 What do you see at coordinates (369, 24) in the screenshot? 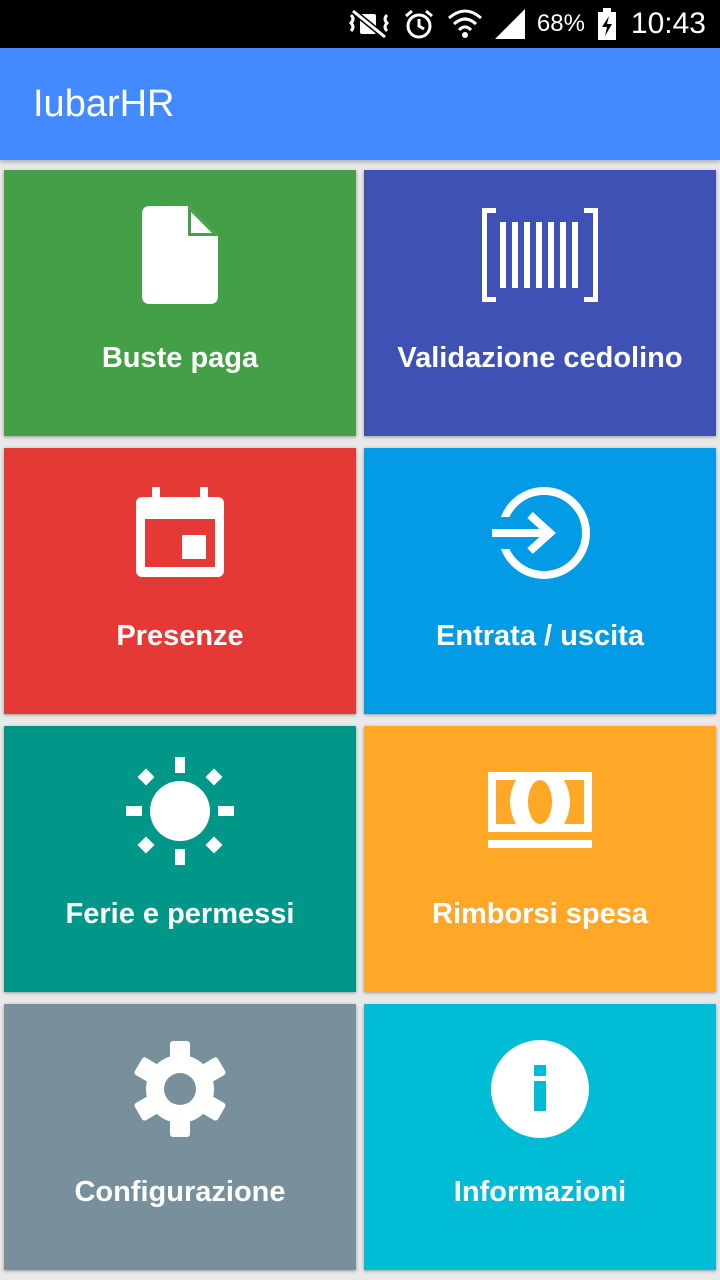
I see `mute-icon` at bounding box center [369, 24].